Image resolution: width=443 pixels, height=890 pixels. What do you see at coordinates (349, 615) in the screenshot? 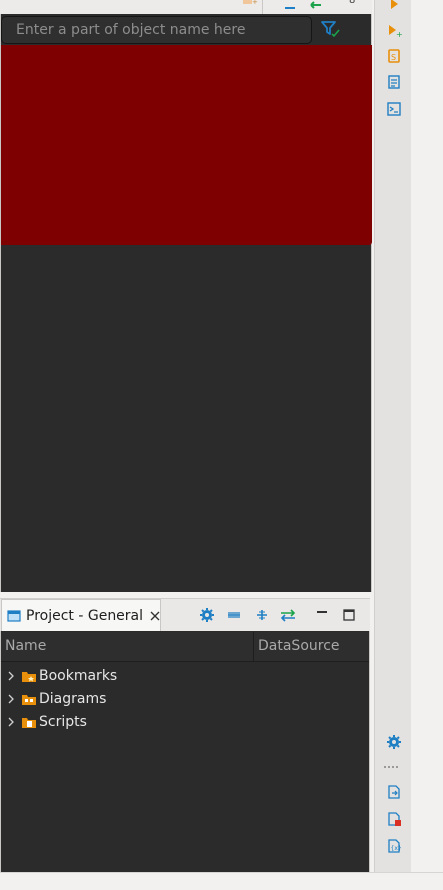
I see `maximize-panel-icon` at bounding box center [349, 615].